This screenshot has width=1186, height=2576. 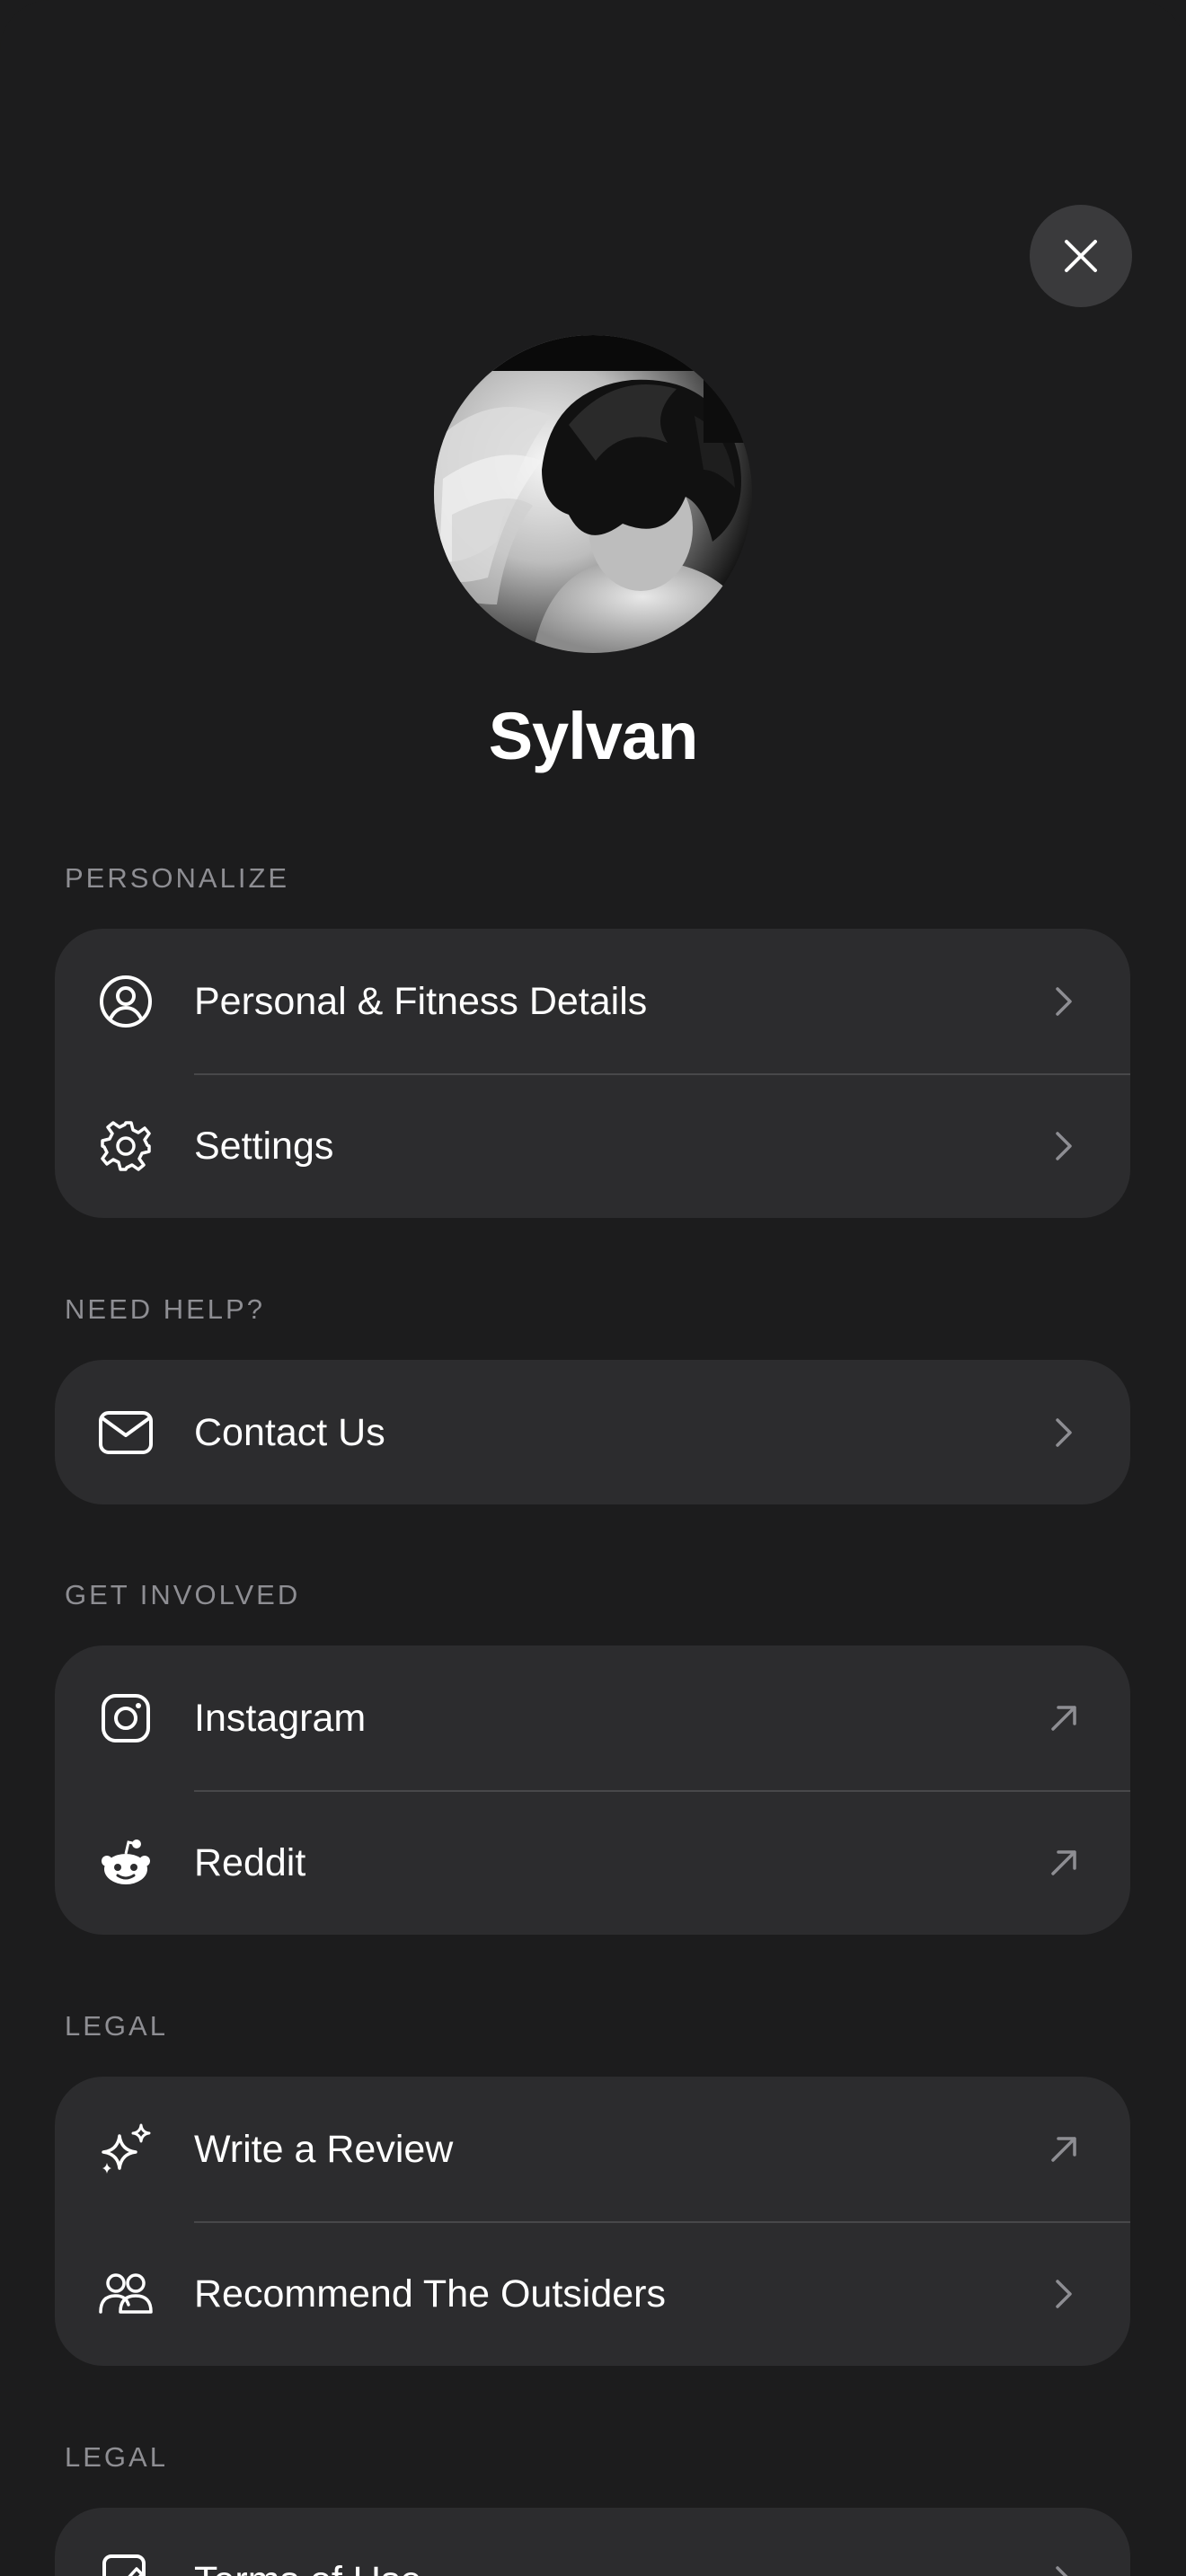 What do you see at coordinates (183, 1594) in the screenshot?
I see `section-label-get-involved: GET INVOLVED` at bounding box center [183, 1594].